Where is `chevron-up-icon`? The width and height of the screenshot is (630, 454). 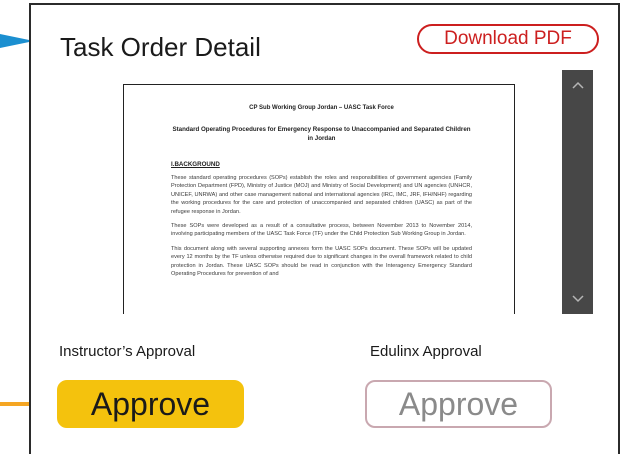
chevron-up-icon is located at coordinates (577, 84).